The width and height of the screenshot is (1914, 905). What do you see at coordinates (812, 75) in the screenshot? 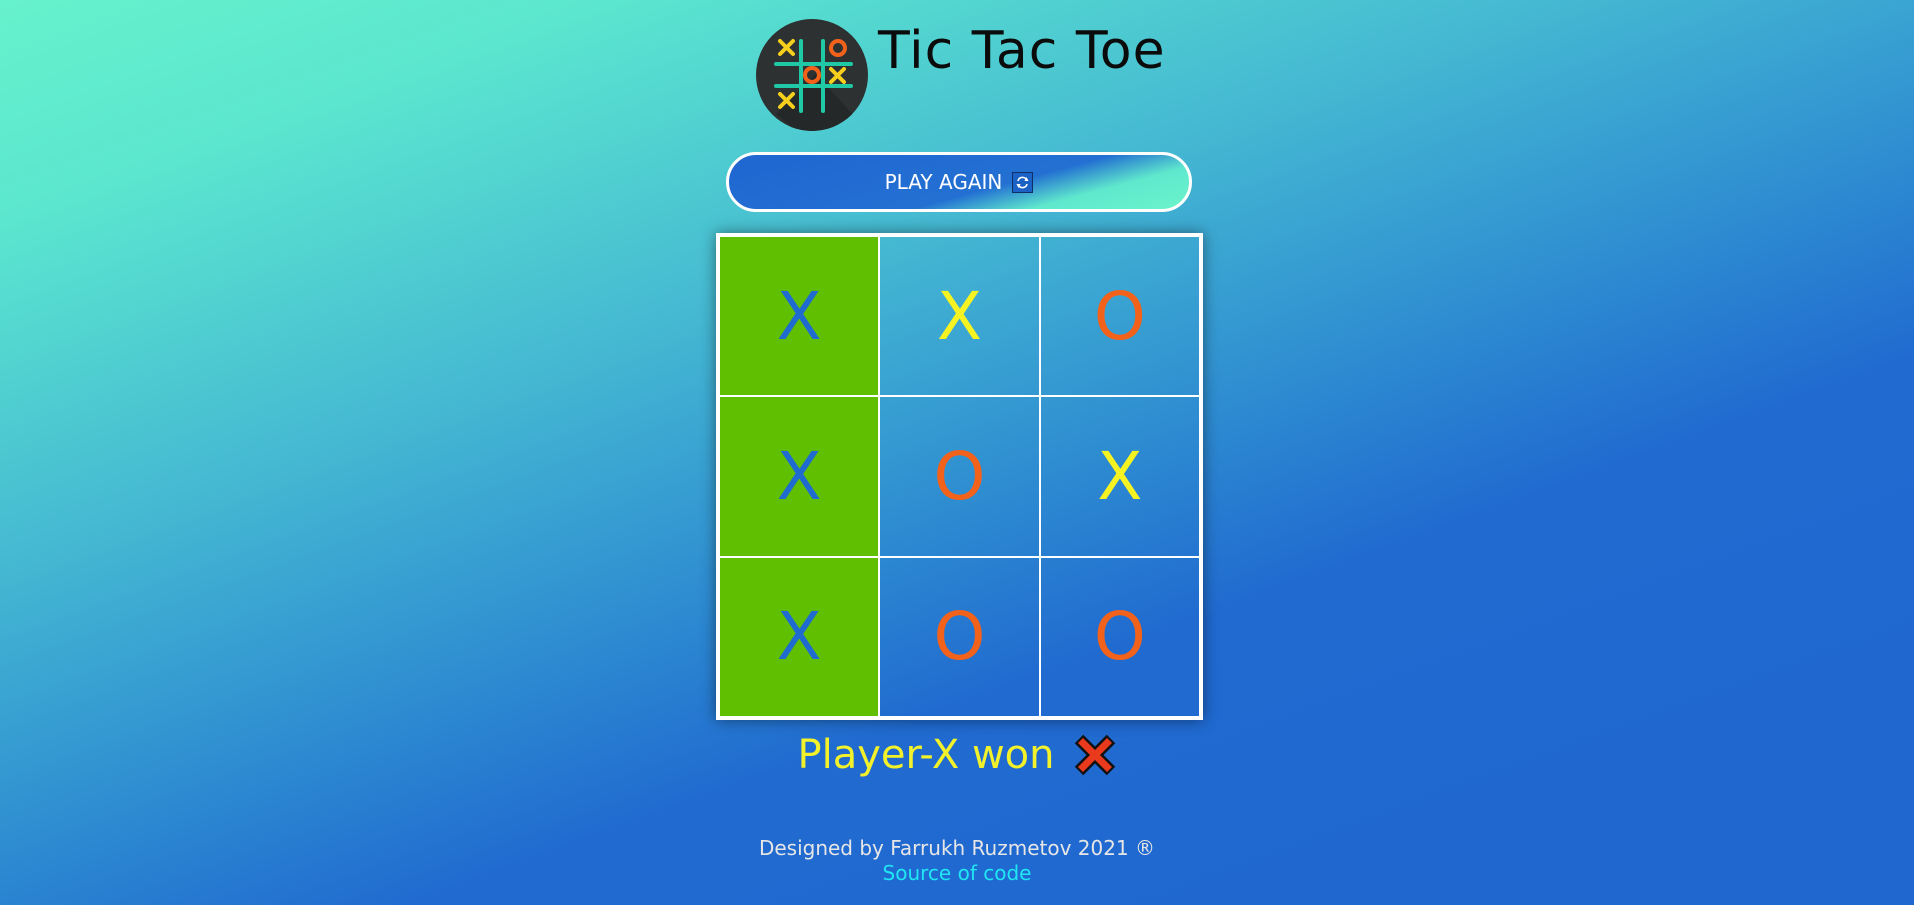
I see `tic-tac-toe-logo-icon` at bounding box center [812, 75].